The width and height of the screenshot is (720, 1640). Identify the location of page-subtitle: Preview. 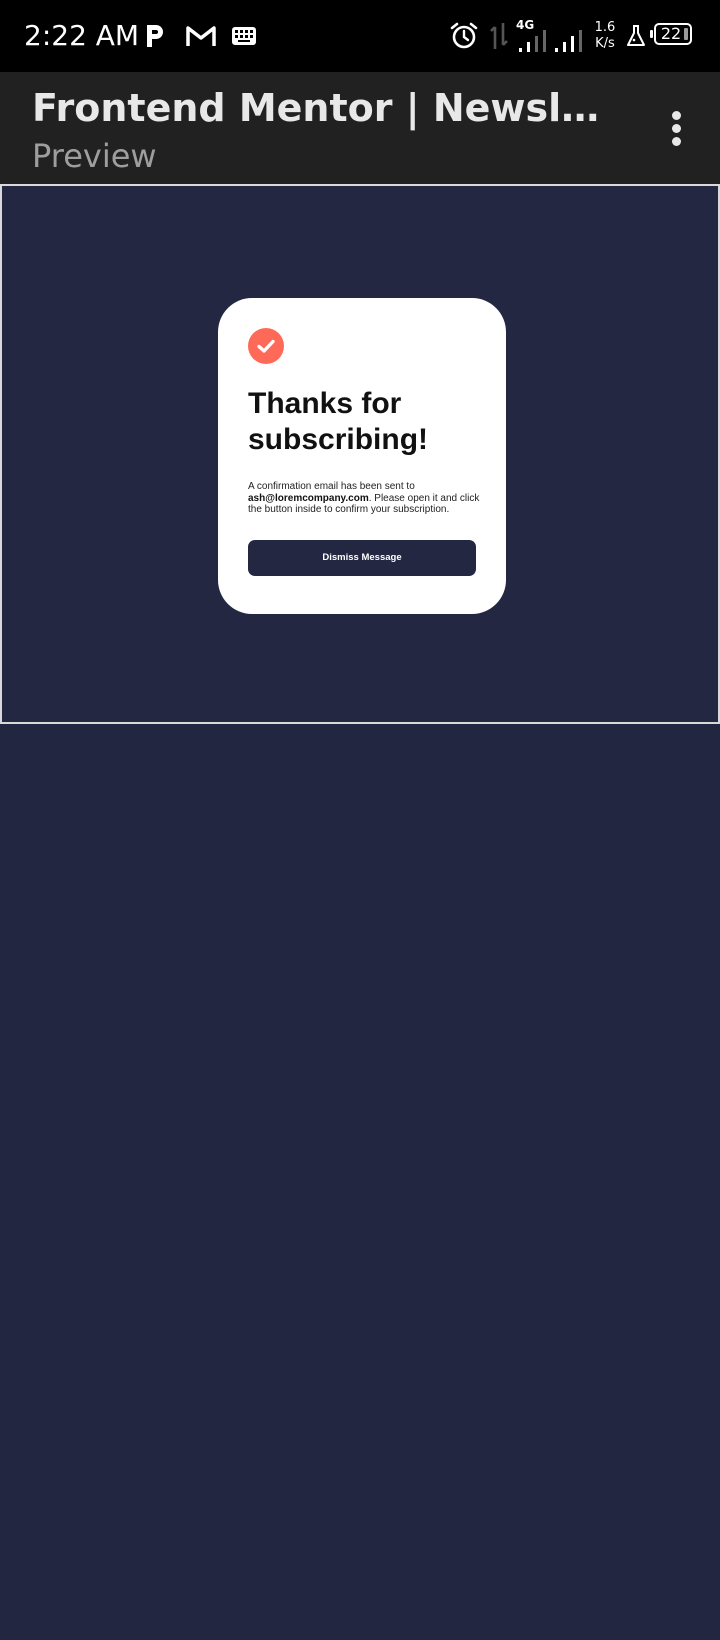
(94, 156).